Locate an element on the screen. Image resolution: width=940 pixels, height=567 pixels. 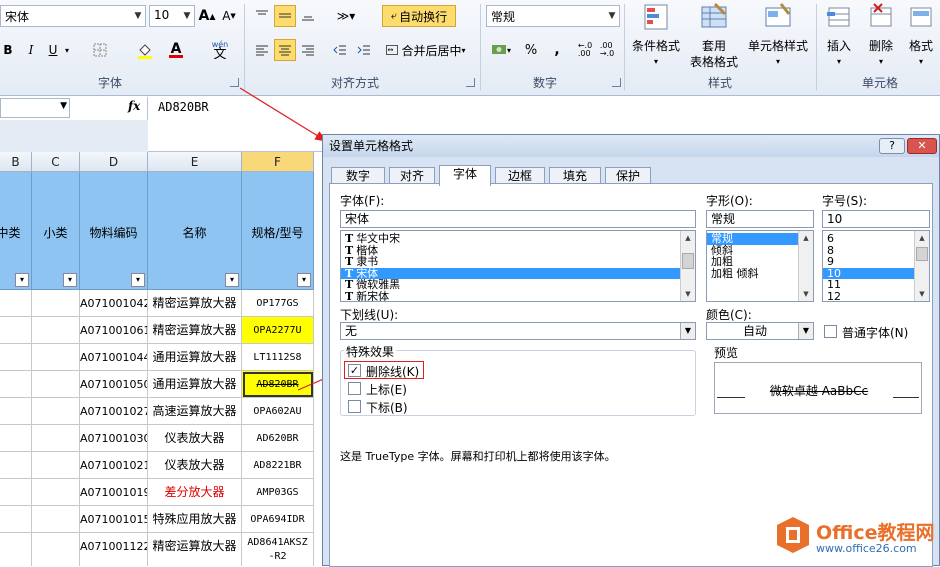
font-list-item: T 微软雅黑 is located at coordinates (518, 285).